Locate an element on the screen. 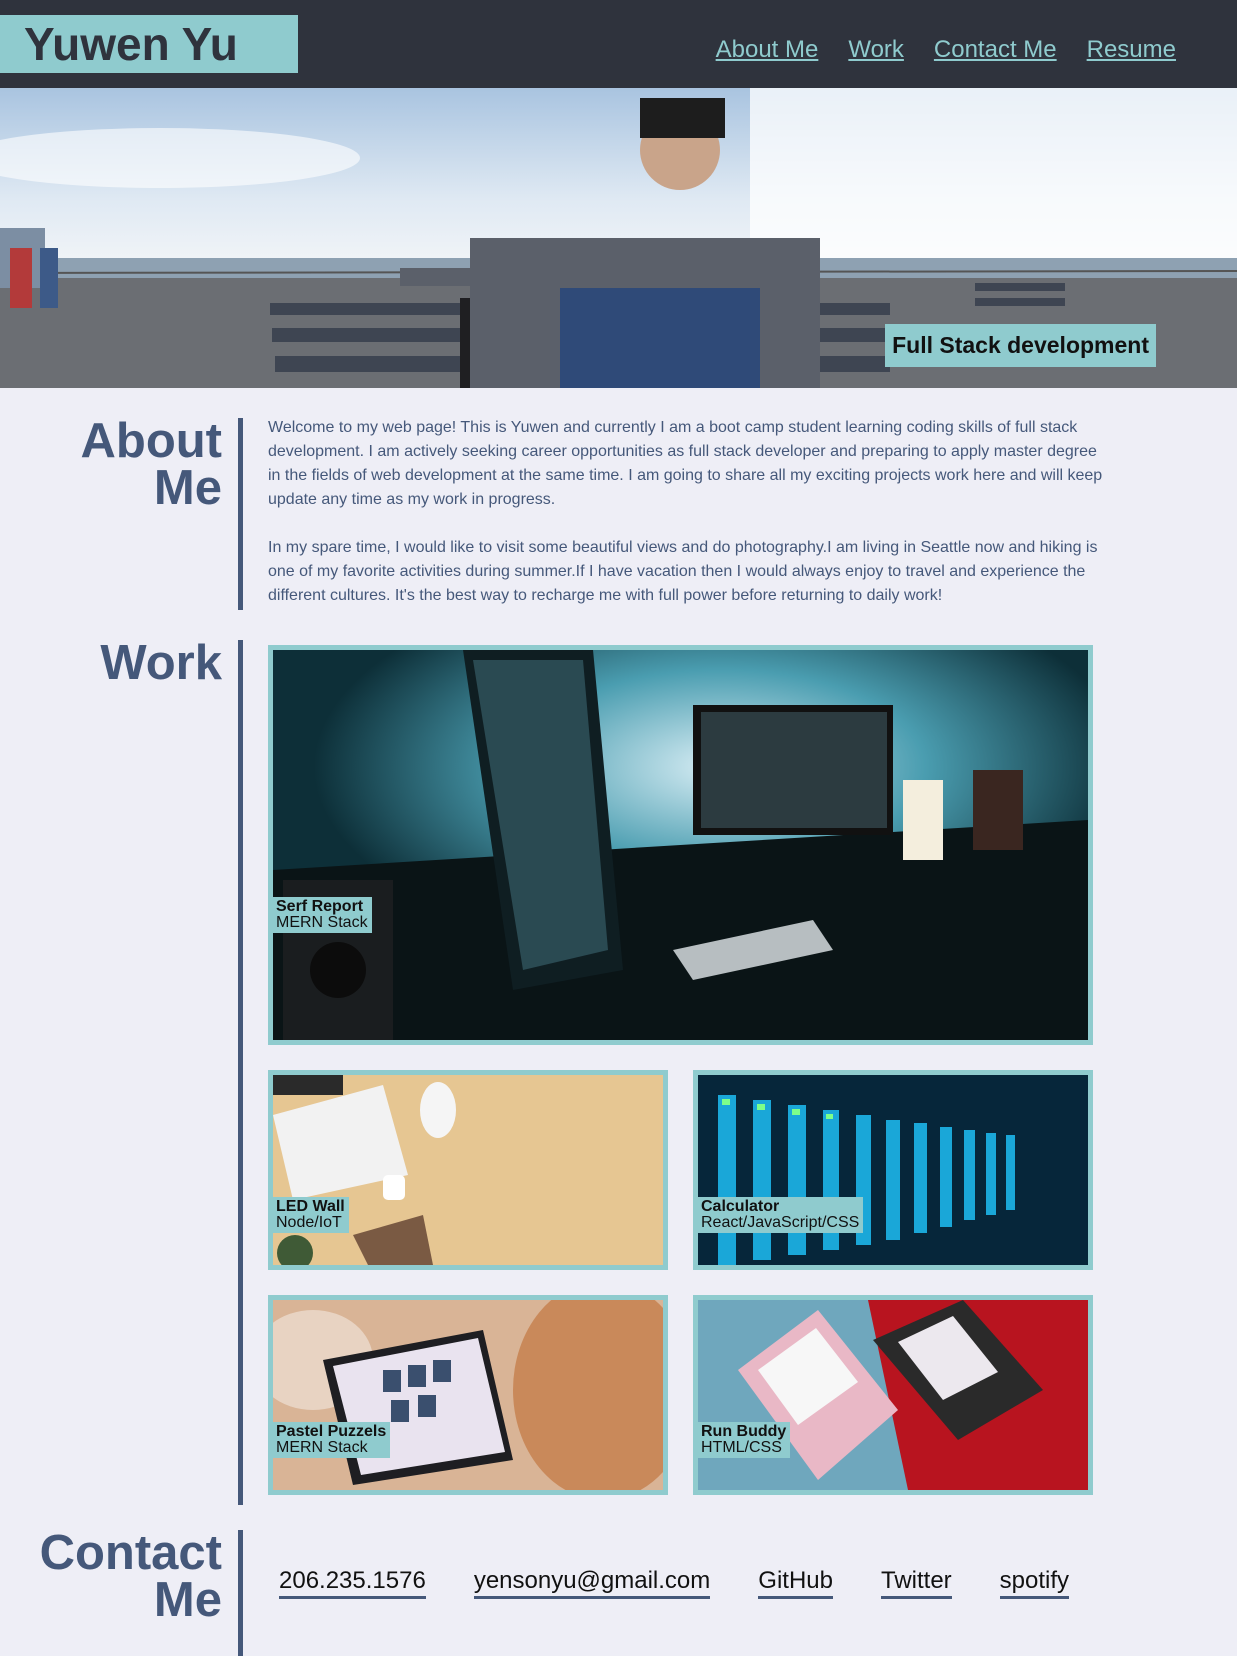  project-caption: LED Wall Node/IoT is located at coordinates (311, 1215).